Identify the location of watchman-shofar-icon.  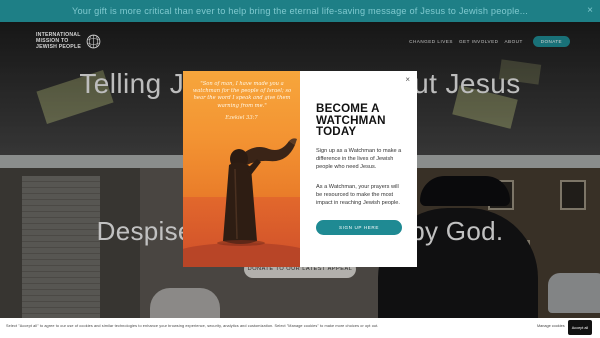
(257, 192).